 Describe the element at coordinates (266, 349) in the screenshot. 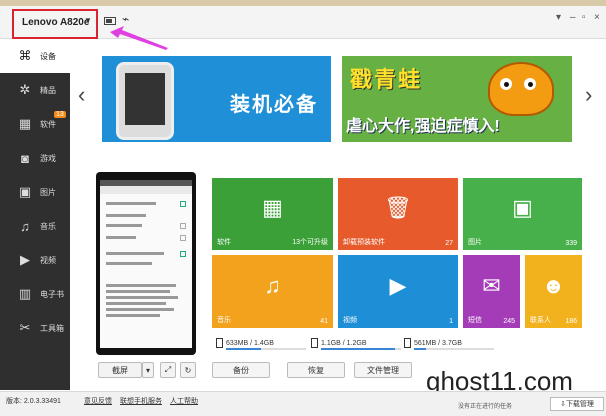

I see `storage-bar-phone` at that location.